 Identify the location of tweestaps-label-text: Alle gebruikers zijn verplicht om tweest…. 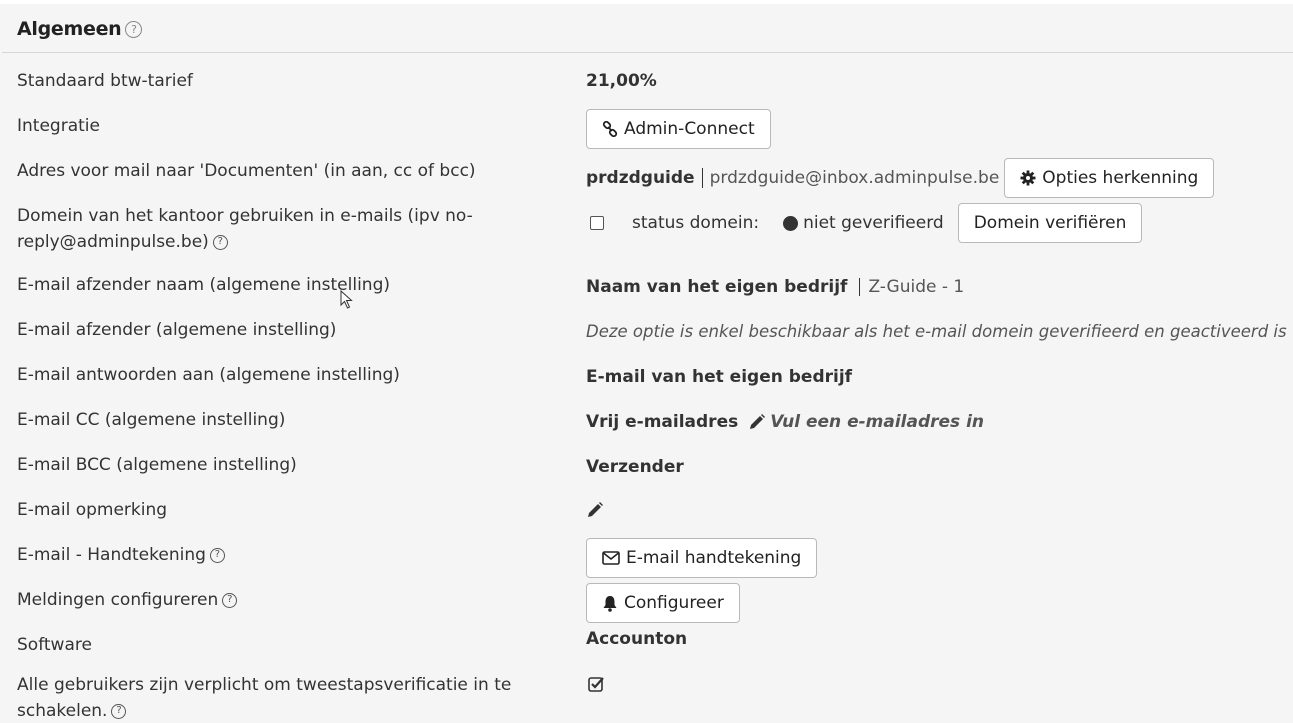
(264, 698).